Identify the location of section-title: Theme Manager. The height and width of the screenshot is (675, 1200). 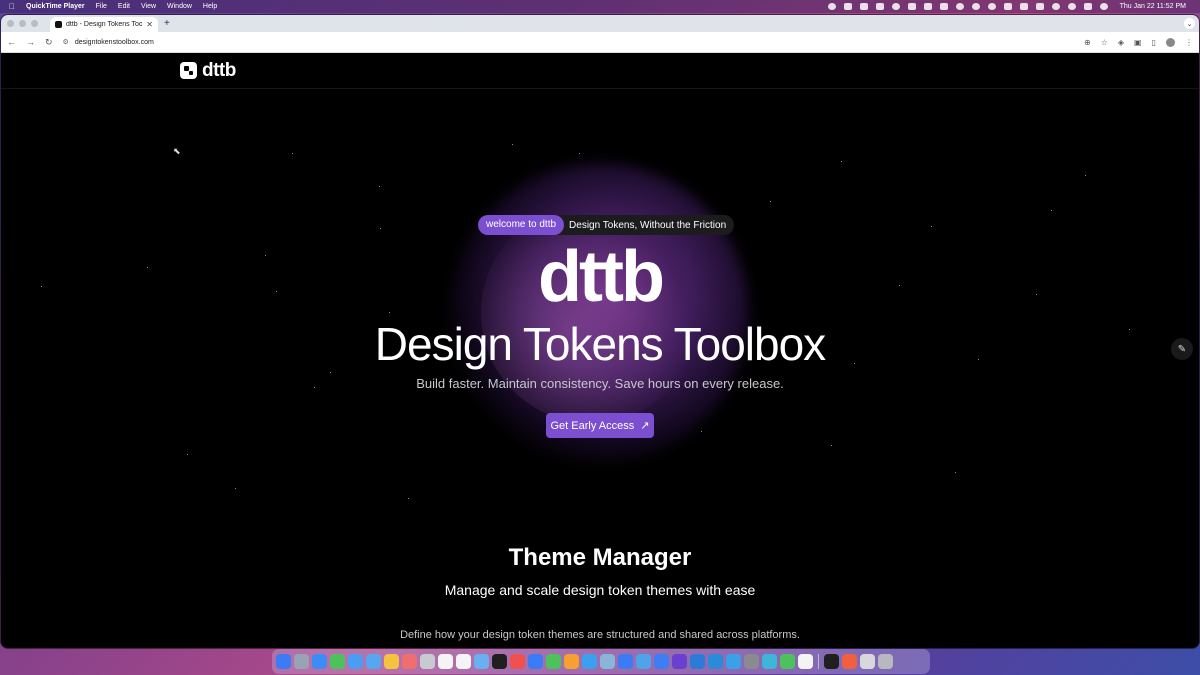
(600, 557).